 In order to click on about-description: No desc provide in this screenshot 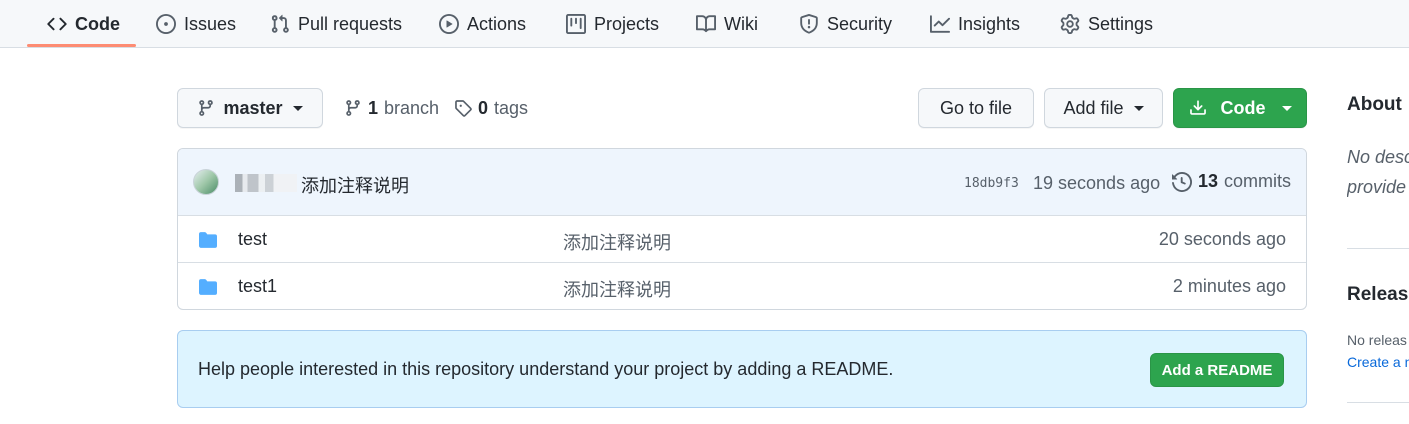, I will do `click(1378, 172)`.